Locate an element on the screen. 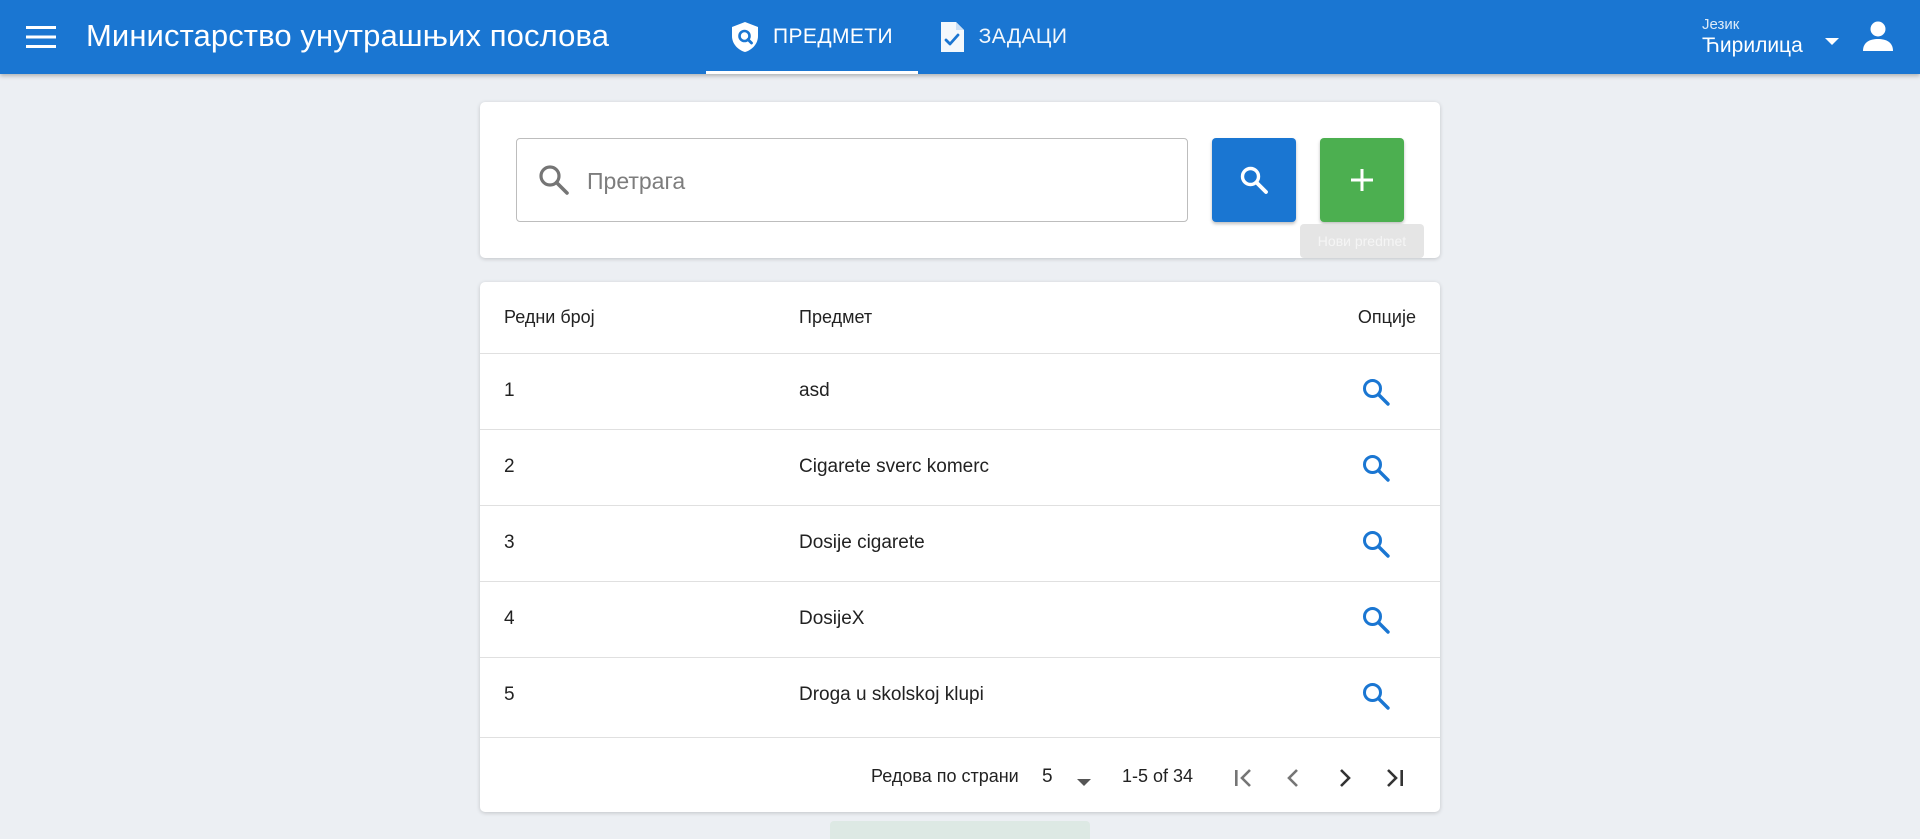 The height and width of the screenshot is (839, 1920). rows-per-page-label: Редова по страни is located at coordinates (945, 776).